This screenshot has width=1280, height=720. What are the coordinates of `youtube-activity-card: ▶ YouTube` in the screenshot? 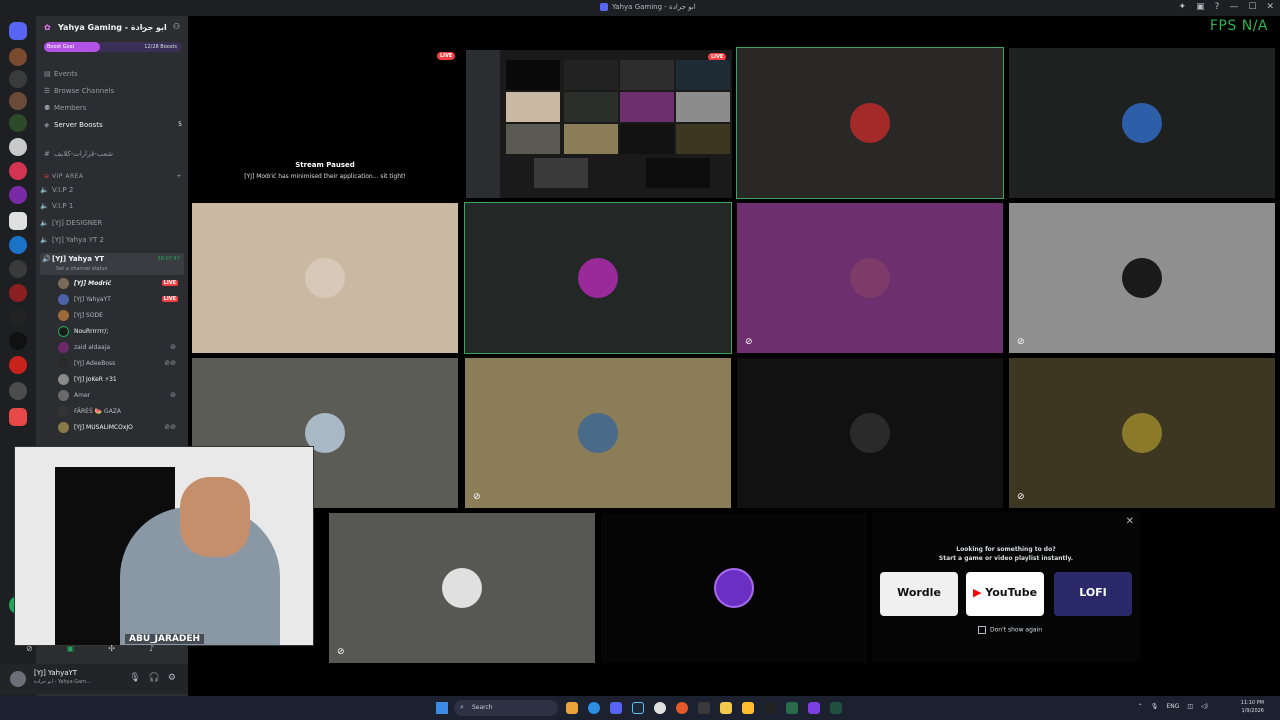 It's located at (1005, 594).